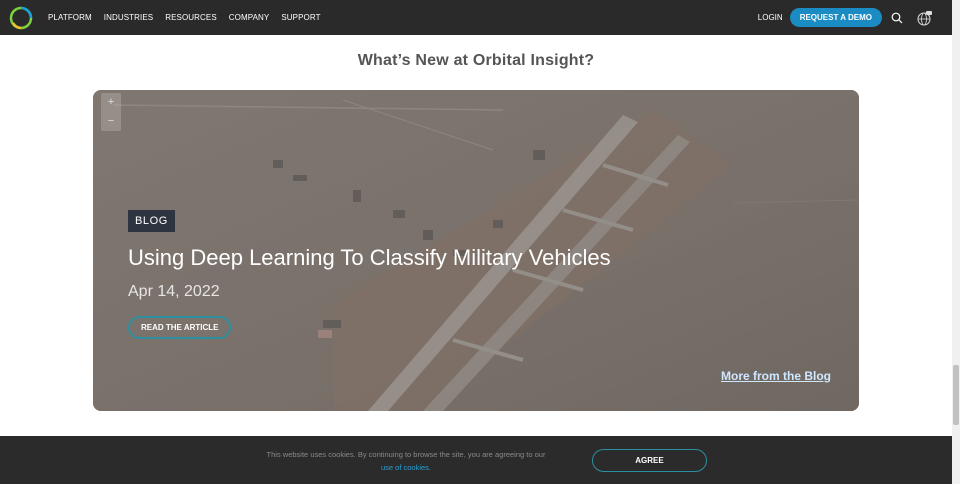 This screenshot has width=960, height=484. I want to click on category-badge: BLOG, so click(151, 221).